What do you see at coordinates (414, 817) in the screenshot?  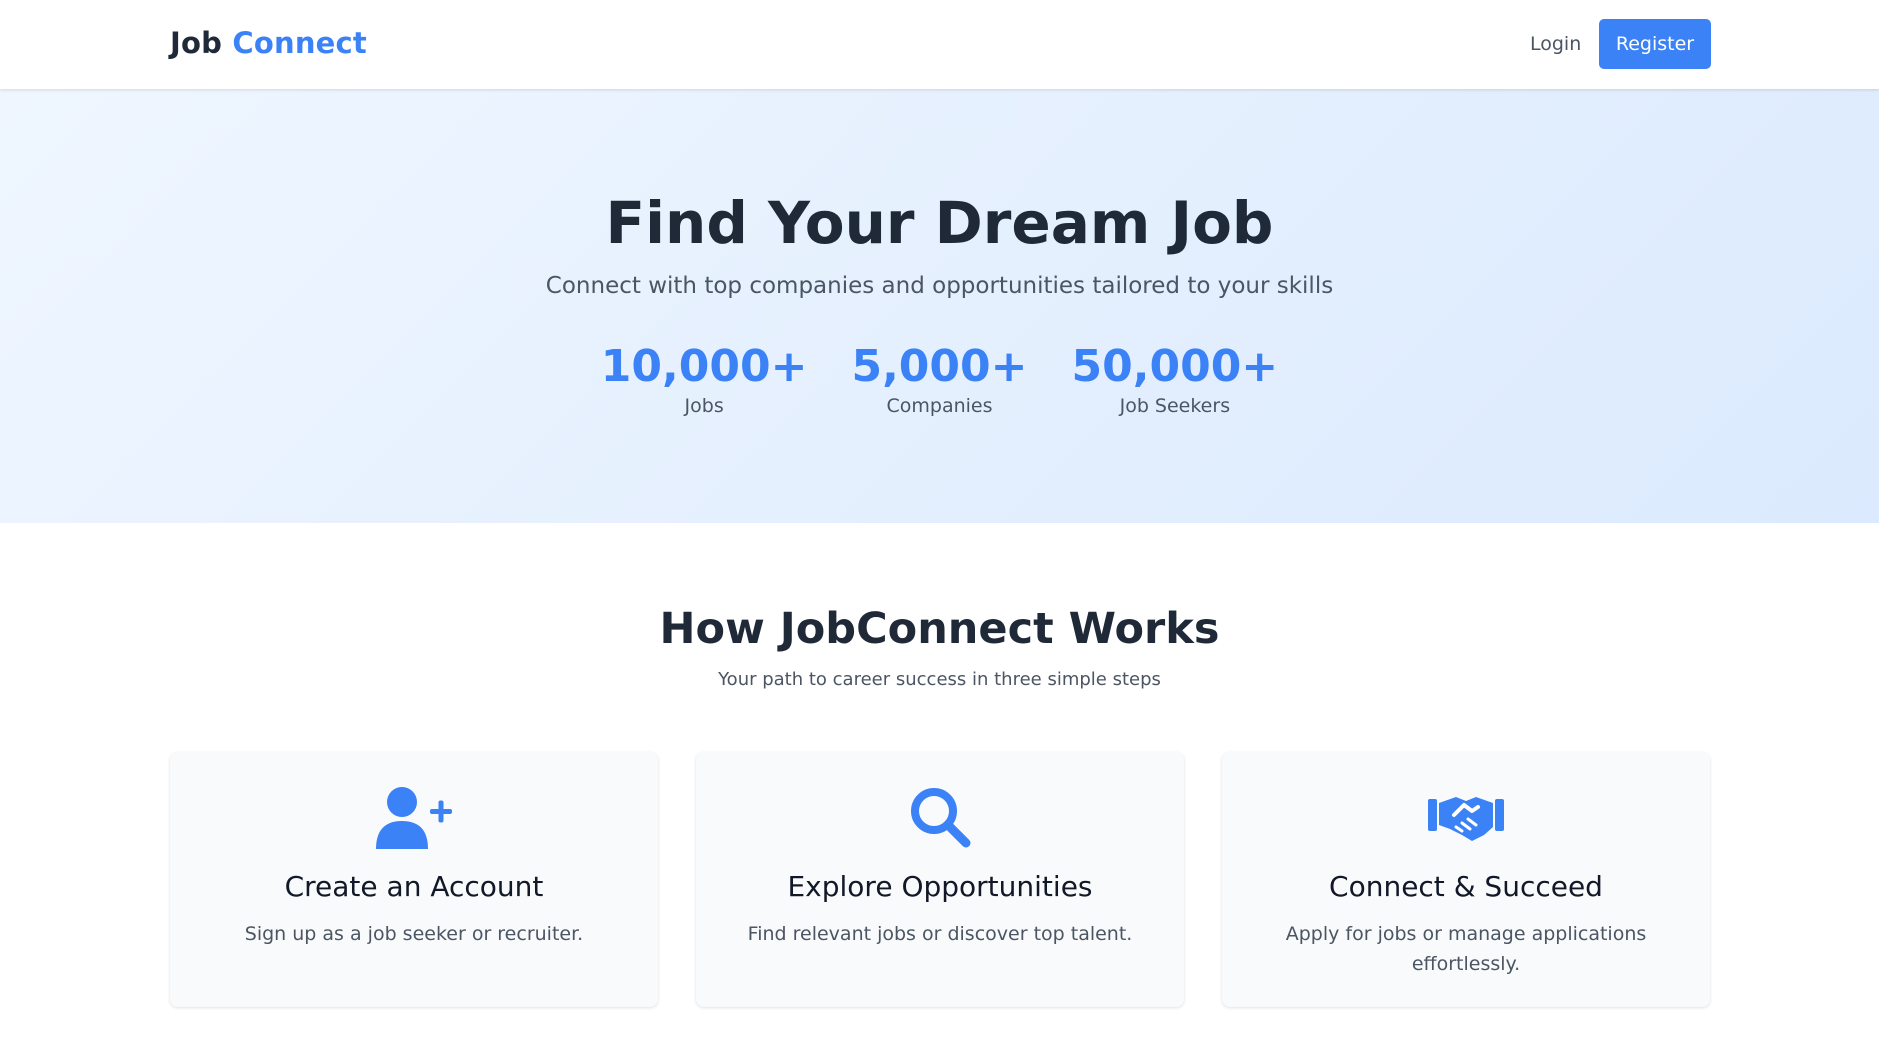 I see `user-plus-icon` at bounding box center [414, 817].